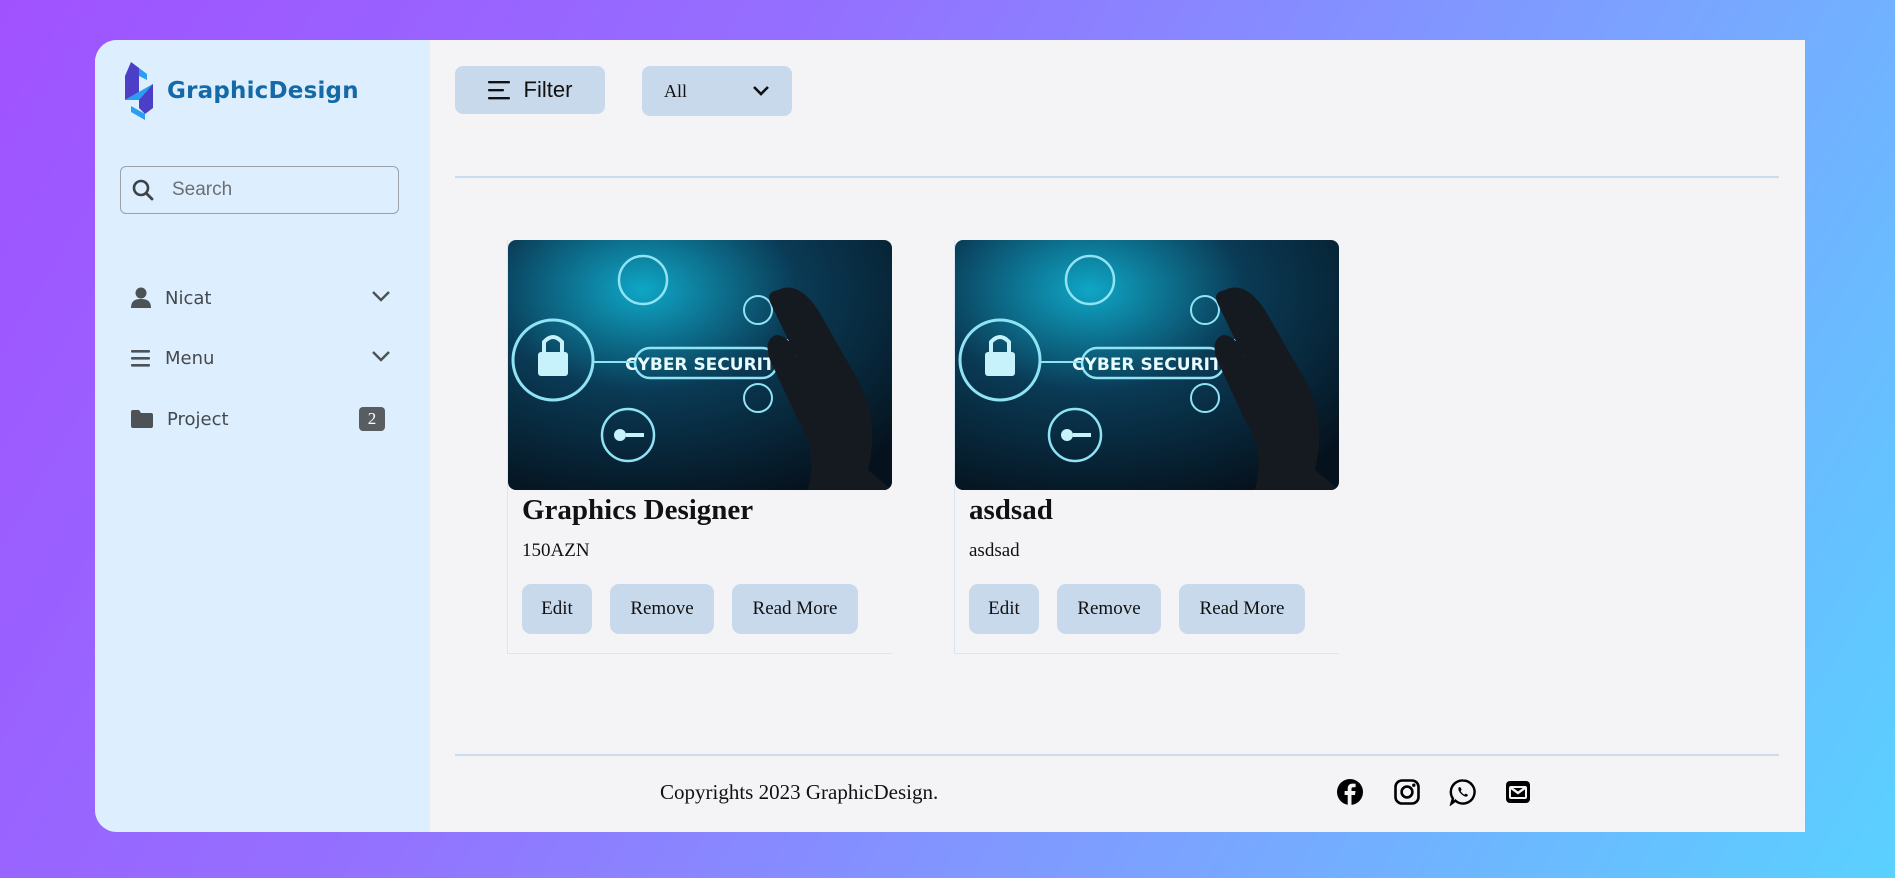  What do you see at coordinates (556, 550) in the screenshot?
I see `card-price: 150AZN` at bounding box center [556, 550].